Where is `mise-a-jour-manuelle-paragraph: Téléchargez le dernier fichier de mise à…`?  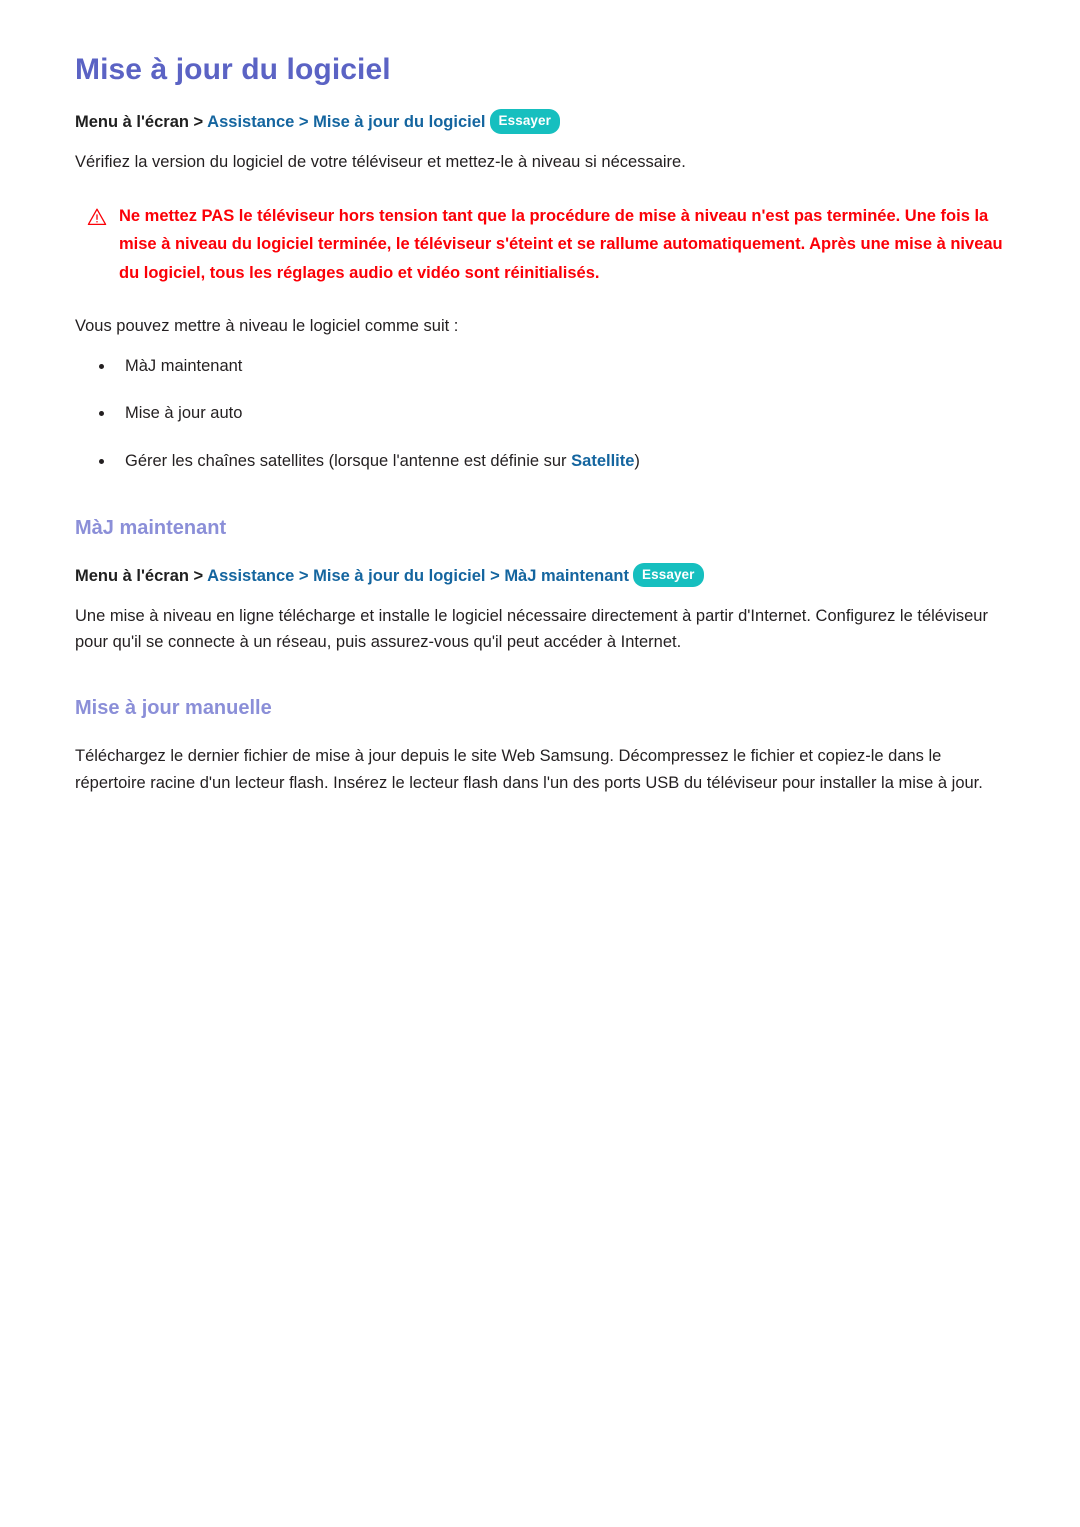 mise-a-jour-manuelle-paragraph: Téléchargez le dernier fichier de mise à… is located at coordinates (529, 769).